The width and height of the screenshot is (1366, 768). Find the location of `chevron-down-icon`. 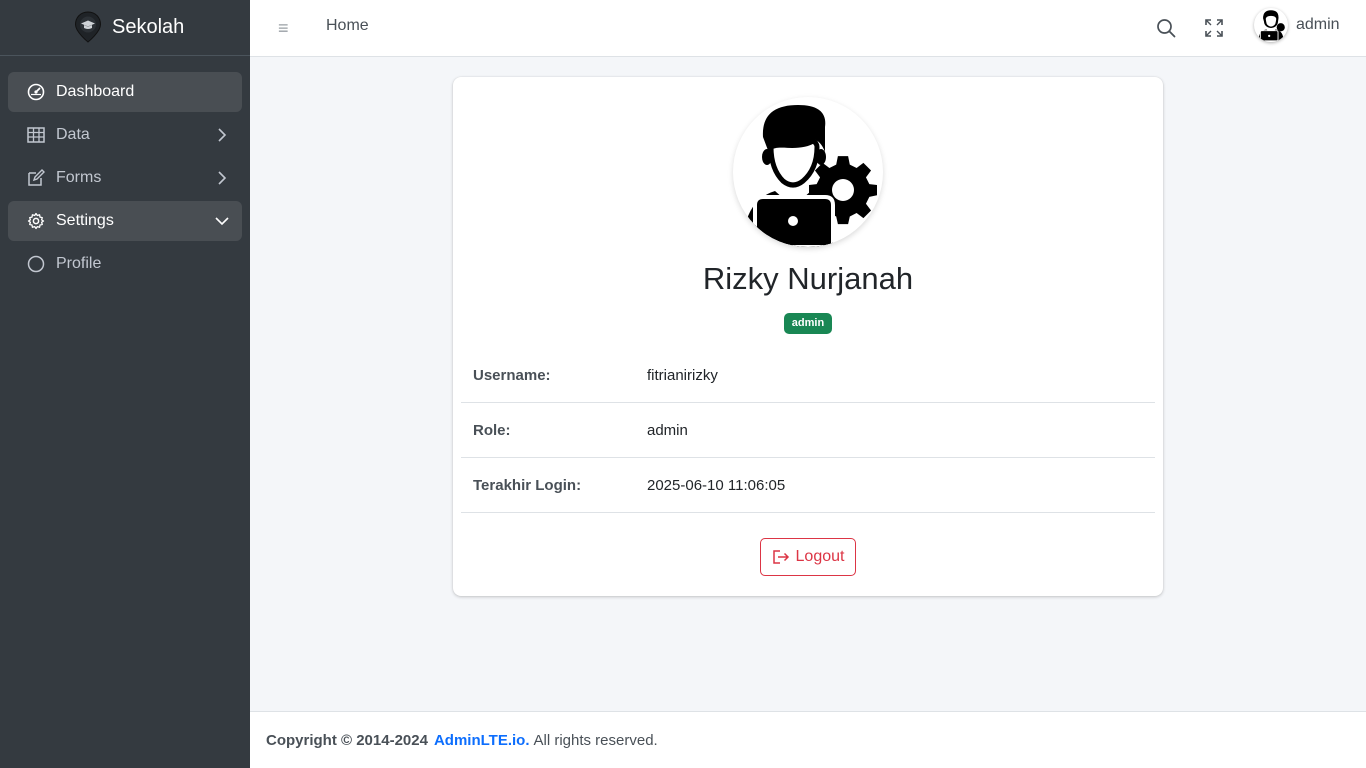

chevron-down-icon is located at coordinates (222, 221).